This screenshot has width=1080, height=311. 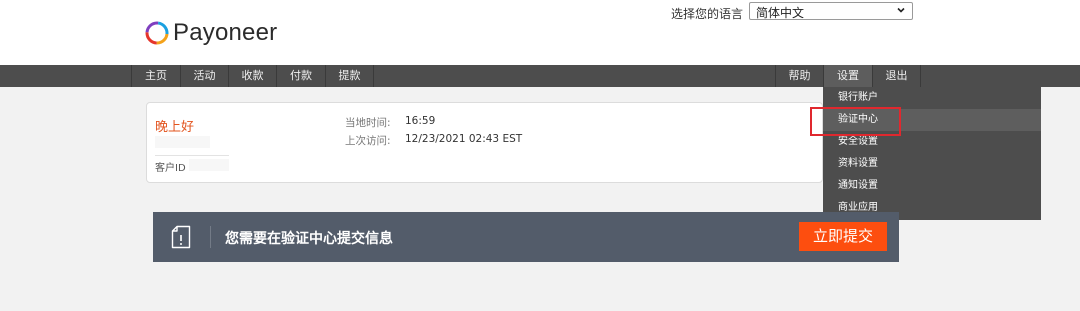 What do you see at coordinates (932, 164) in the screenshot?
I see `menu-item-profile-settings: 资料设置` at bounding box center [932, 164].